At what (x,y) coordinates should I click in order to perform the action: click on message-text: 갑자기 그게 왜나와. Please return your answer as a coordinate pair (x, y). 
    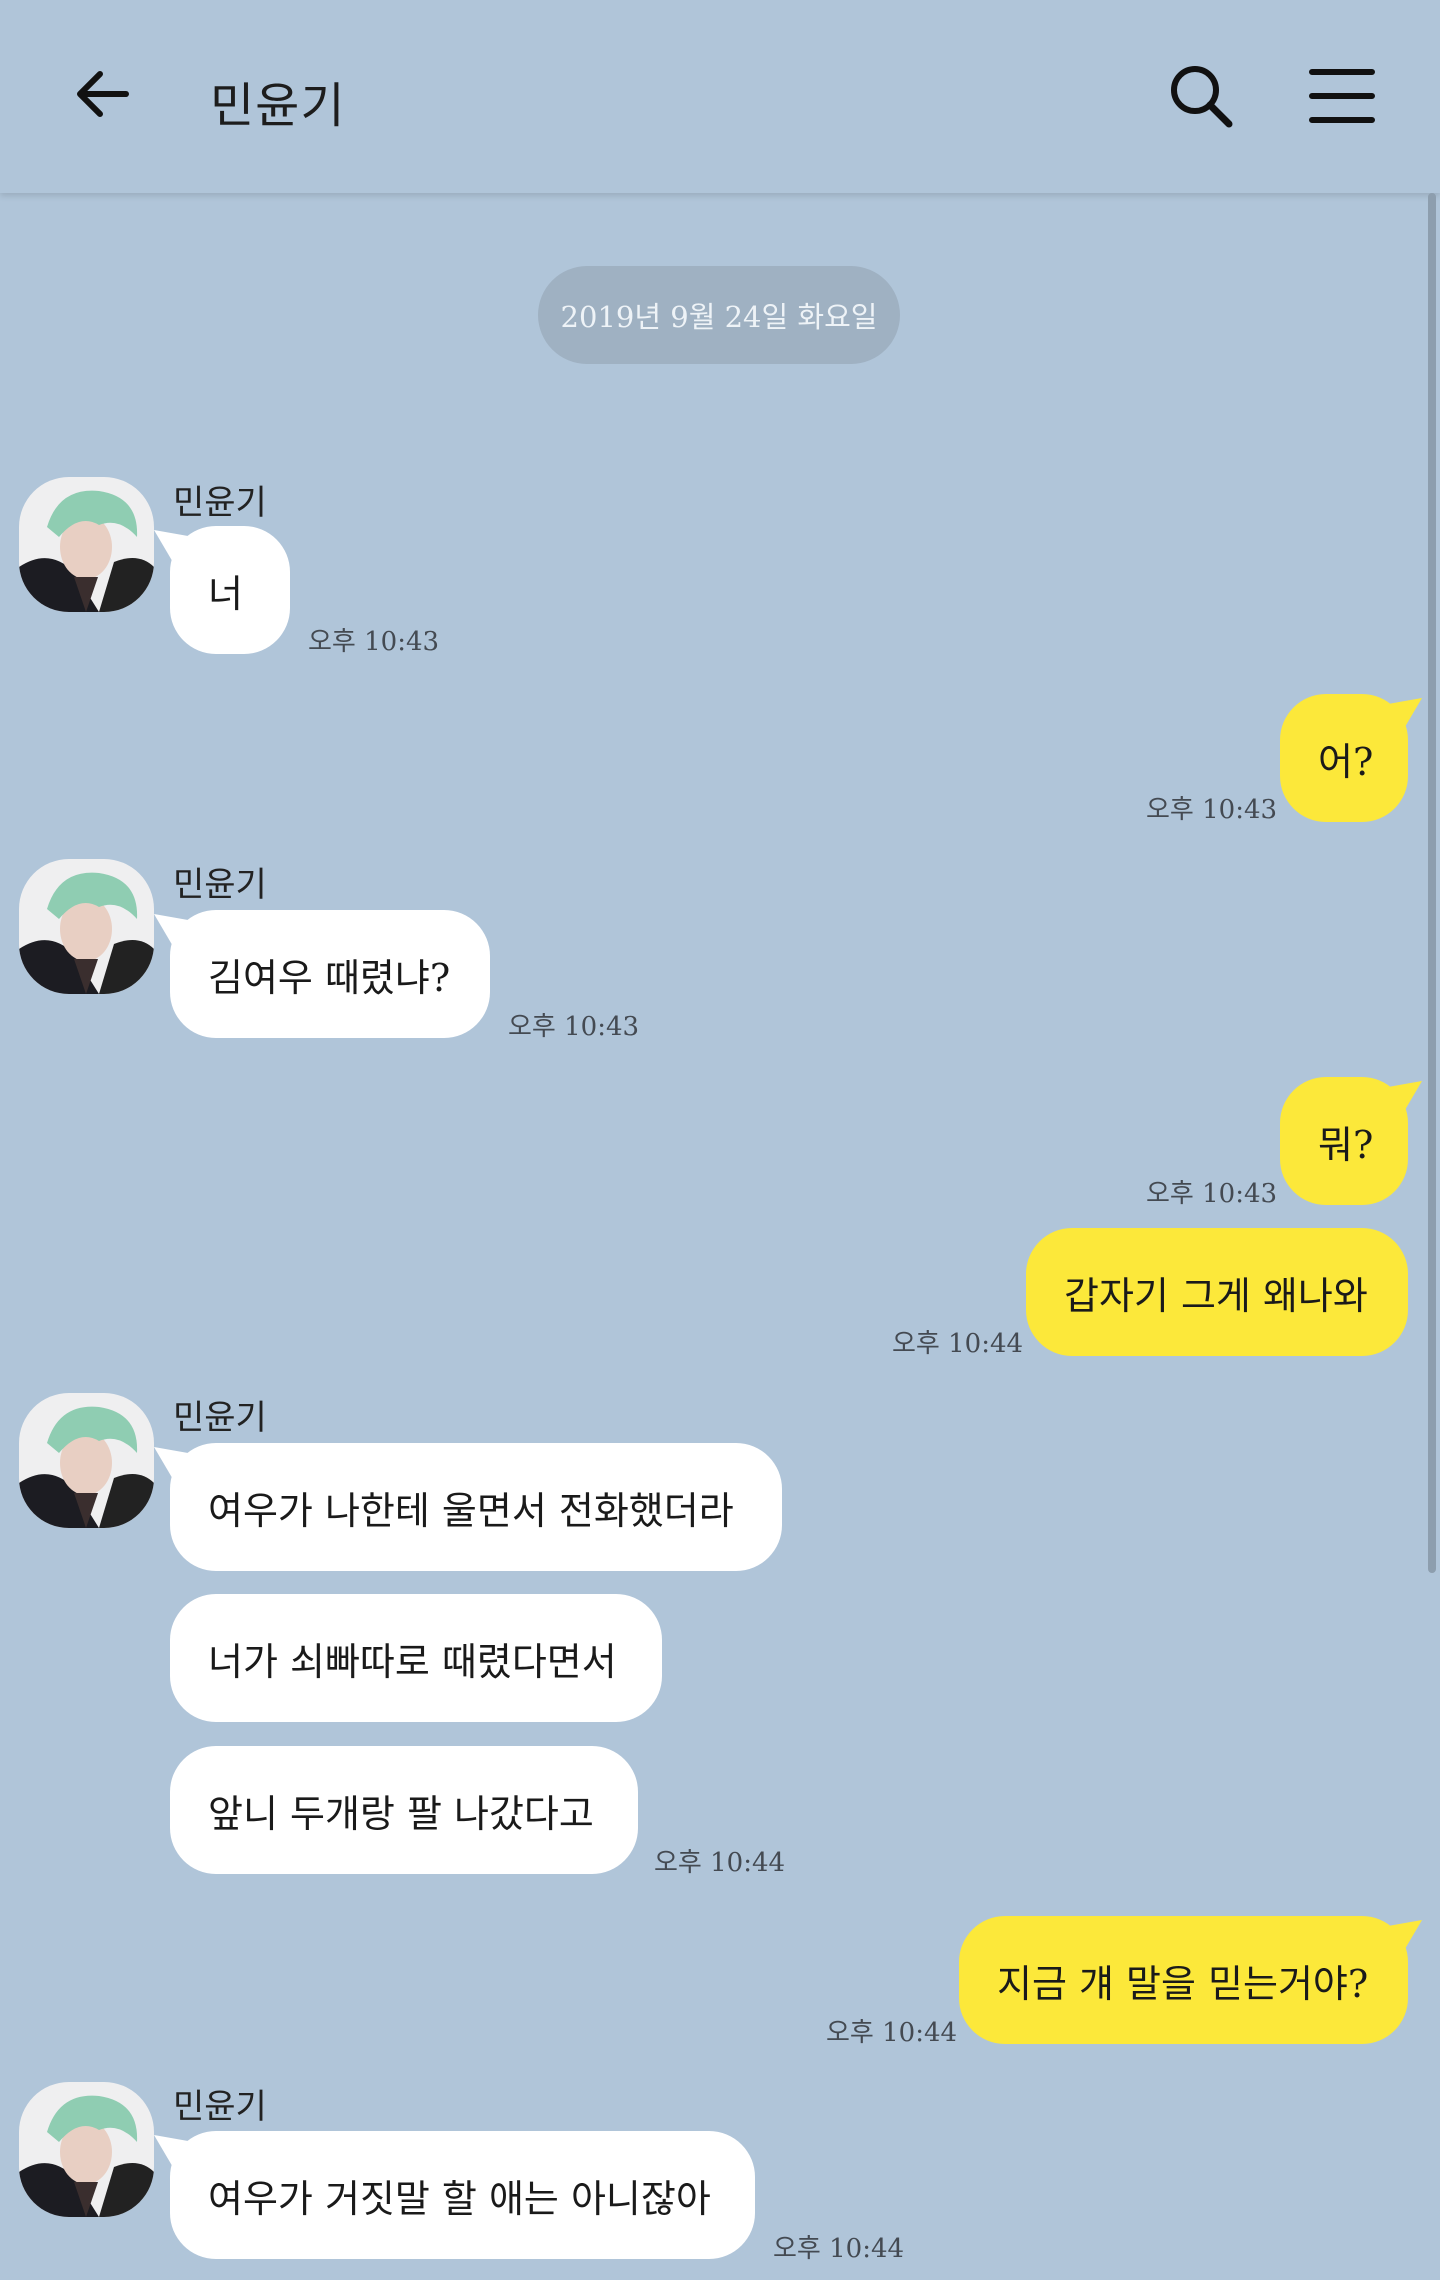
    Looking at the image, I should click on (1216, 1295).